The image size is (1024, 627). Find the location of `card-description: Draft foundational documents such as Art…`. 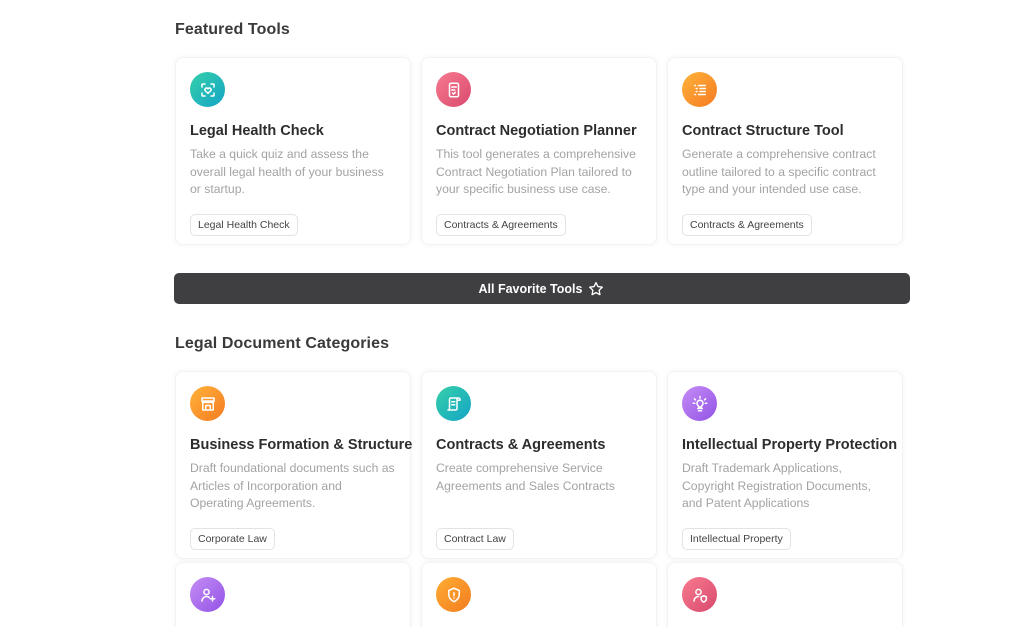

card-description: Draft foundational documents such as Art… is located at coordinates (292, 485).